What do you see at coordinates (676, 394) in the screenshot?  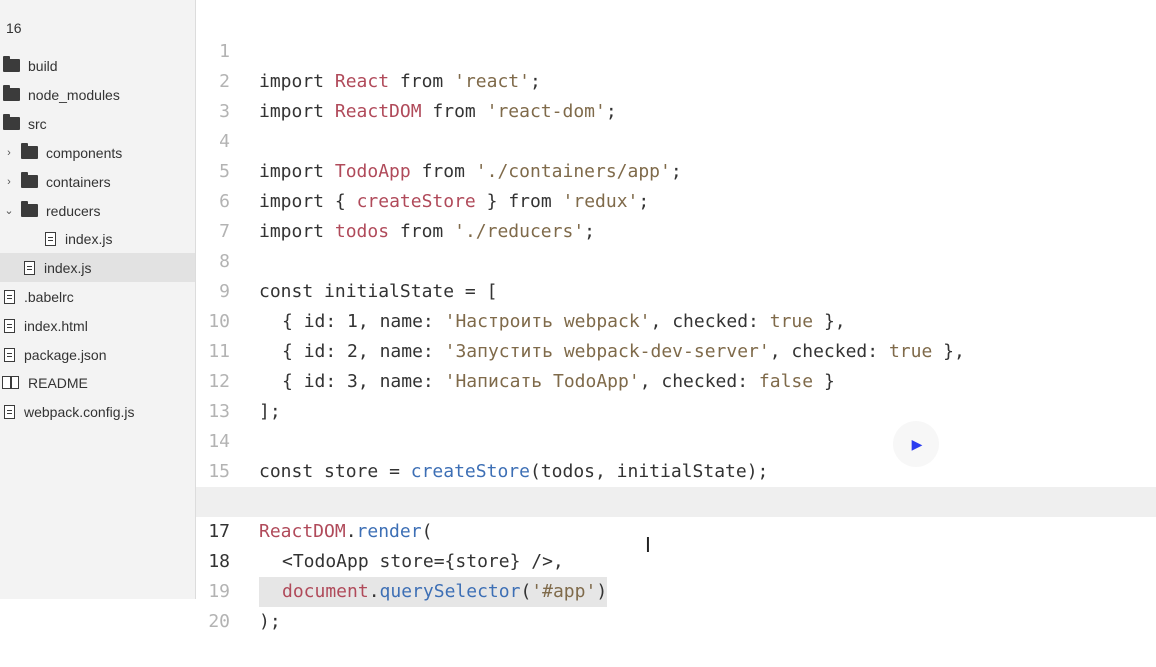 I see `code-line: 13` at bounding box center [676, 394].